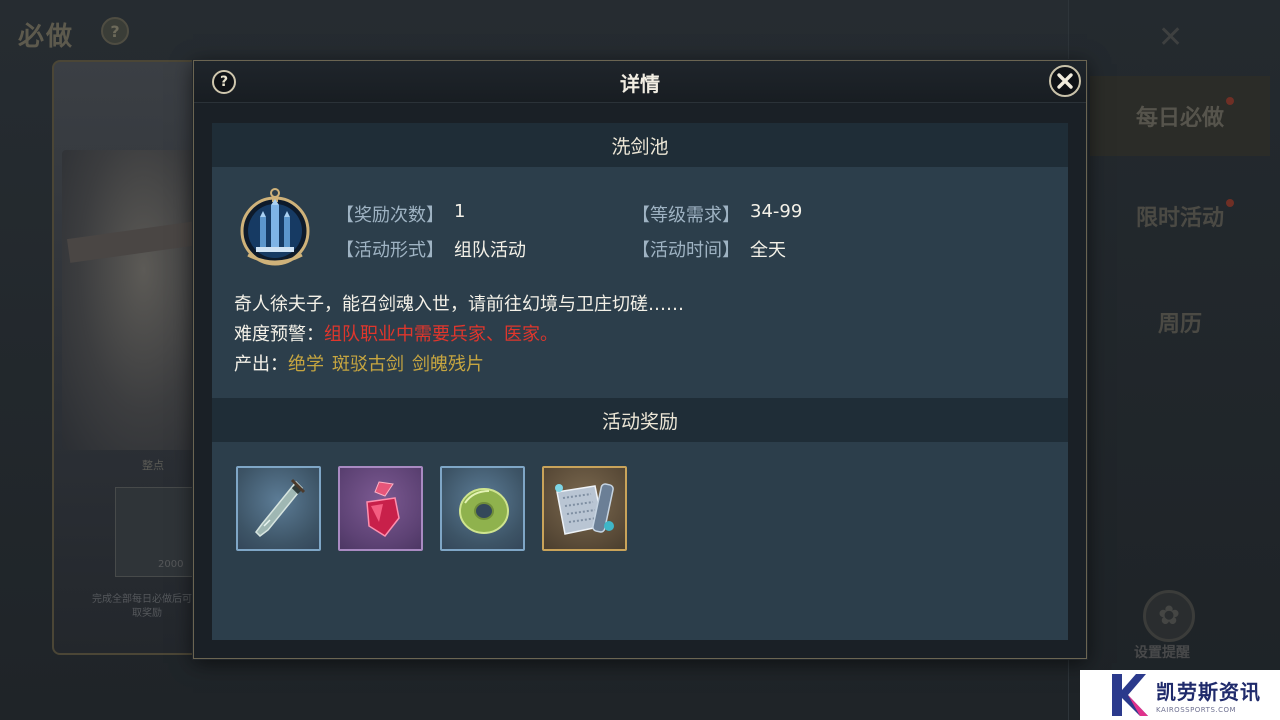 The width and height of the screenshot is (1280, 720). I want to click on background-tab-limited-dot, so click(1230, 203).